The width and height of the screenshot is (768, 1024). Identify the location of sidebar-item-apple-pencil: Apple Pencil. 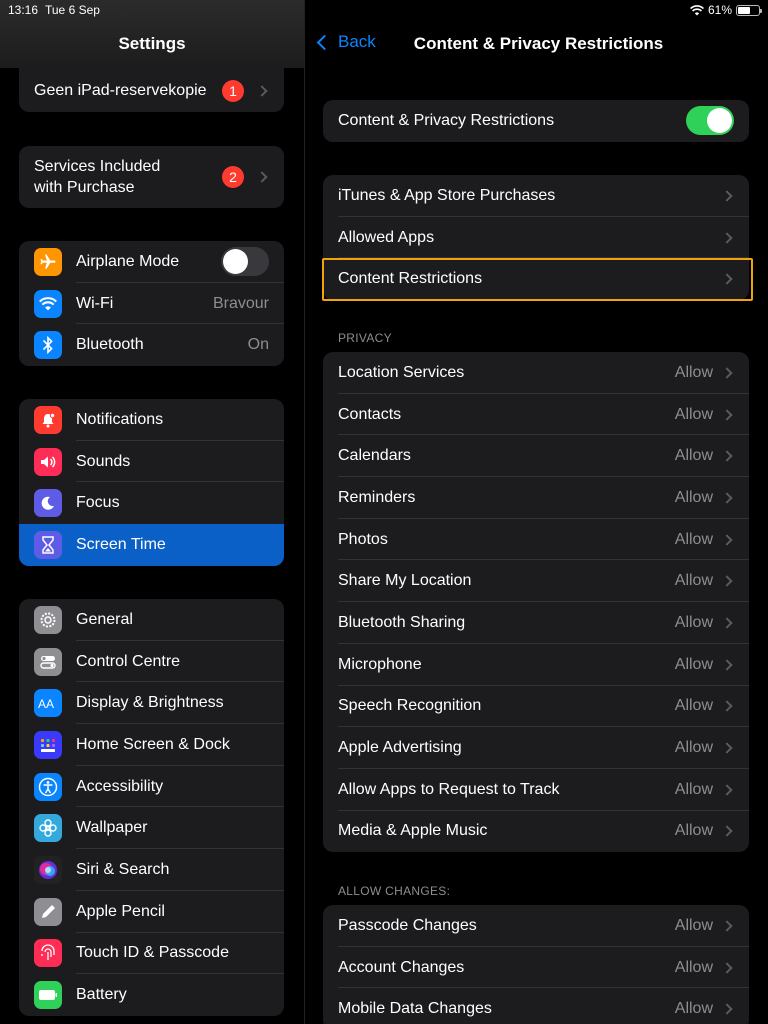
(151, 912).